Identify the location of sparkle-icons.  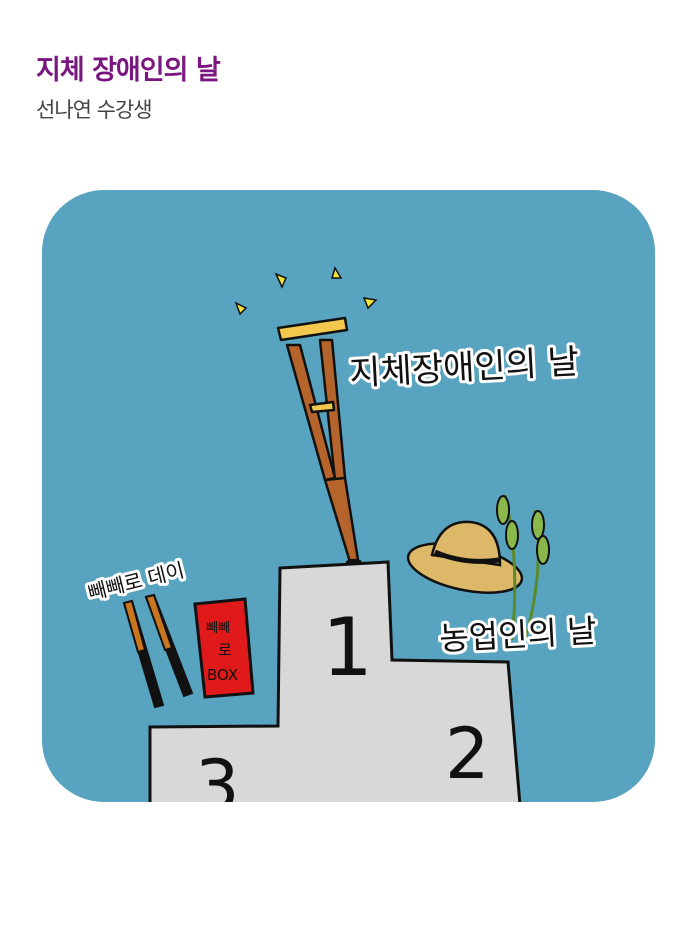
(306, 291).